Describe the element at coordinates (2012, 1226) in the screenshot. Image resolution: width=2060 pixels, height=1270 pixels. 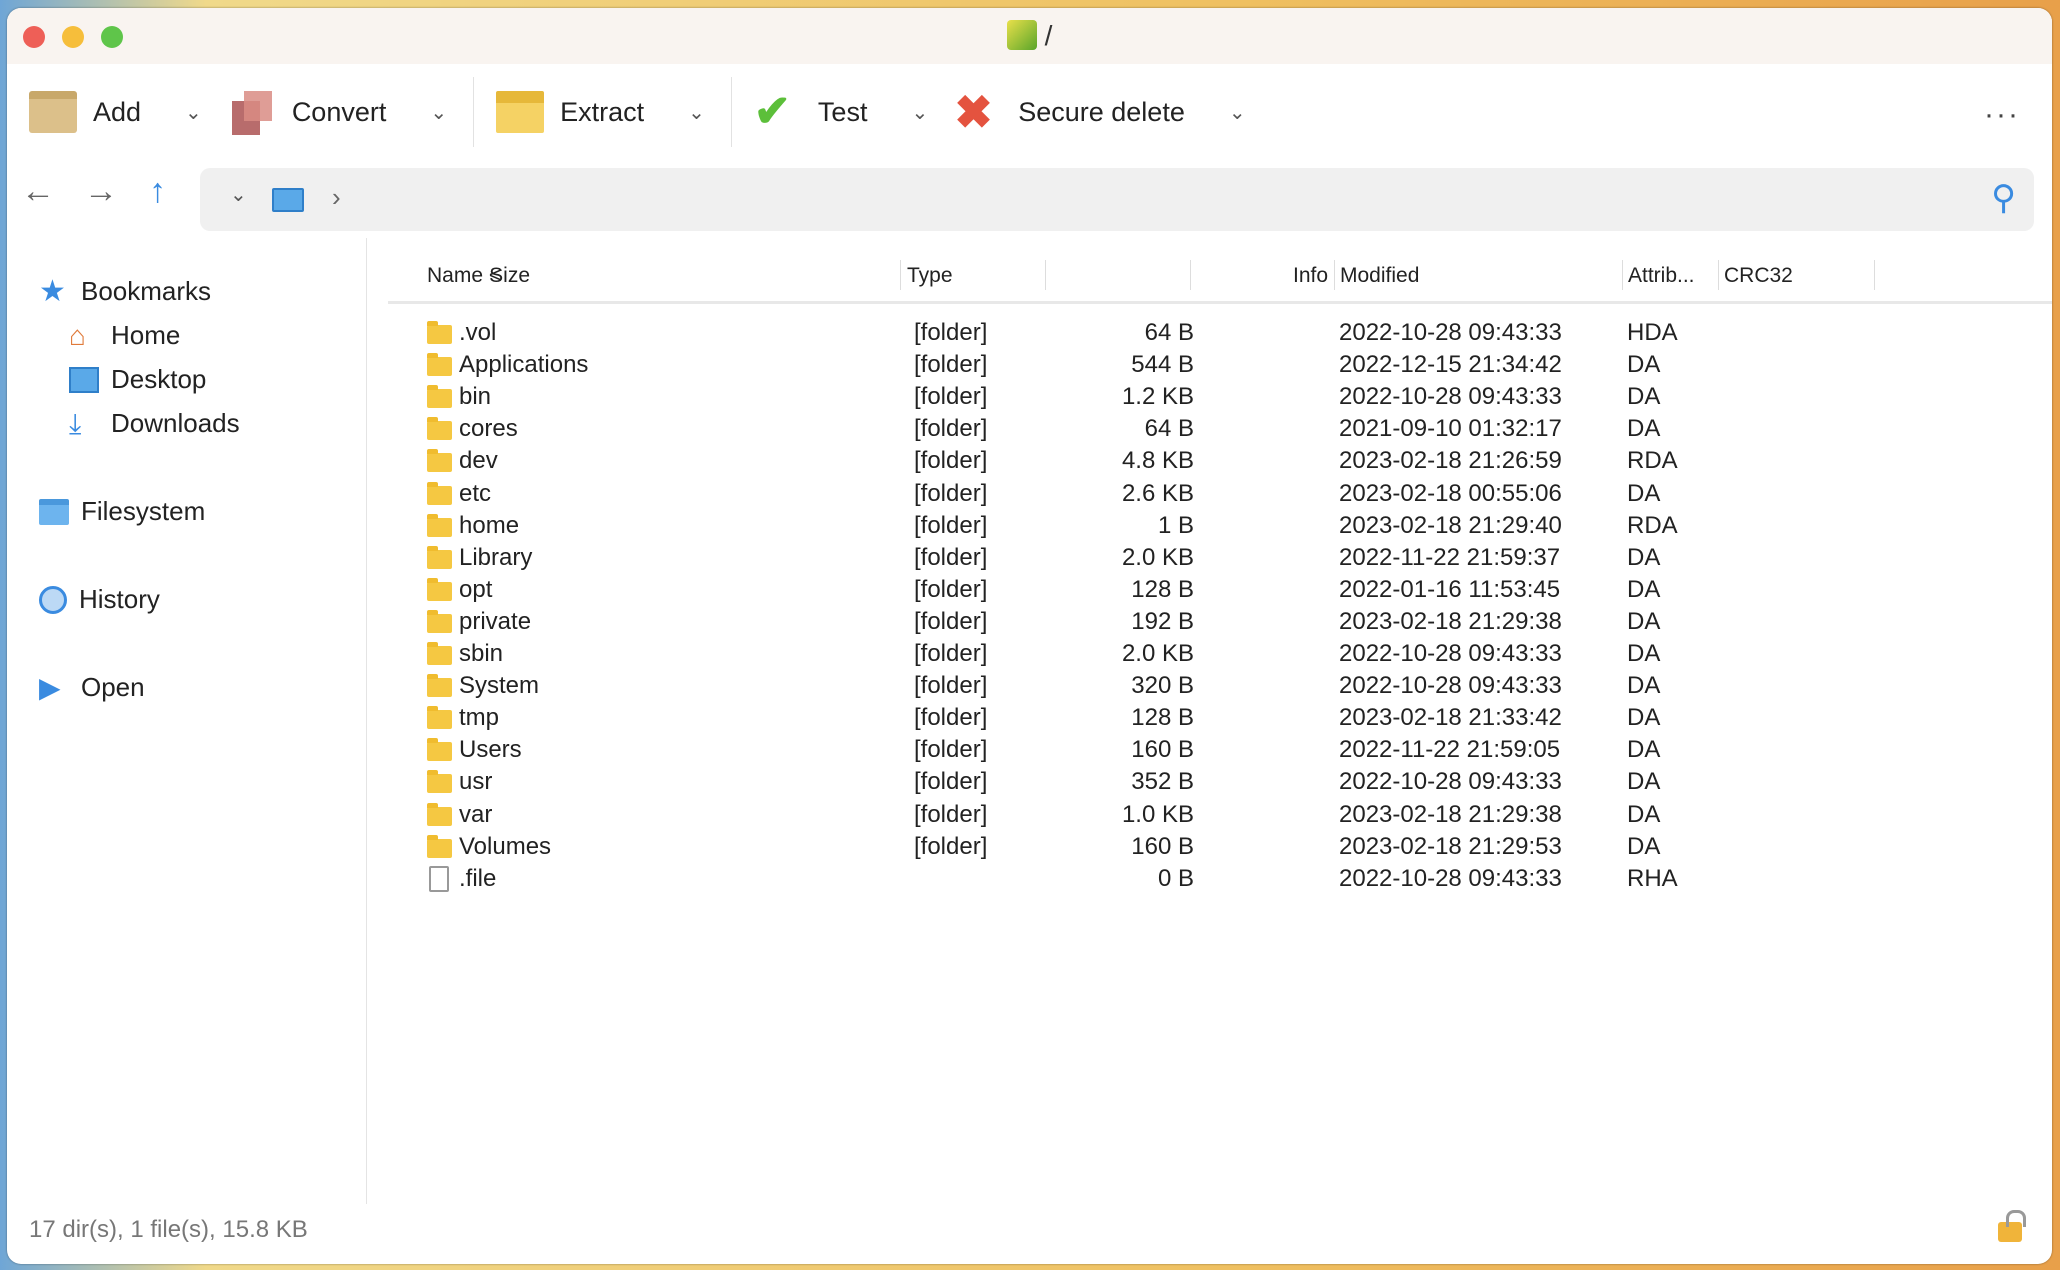
I see `unlock-icon` at that location.